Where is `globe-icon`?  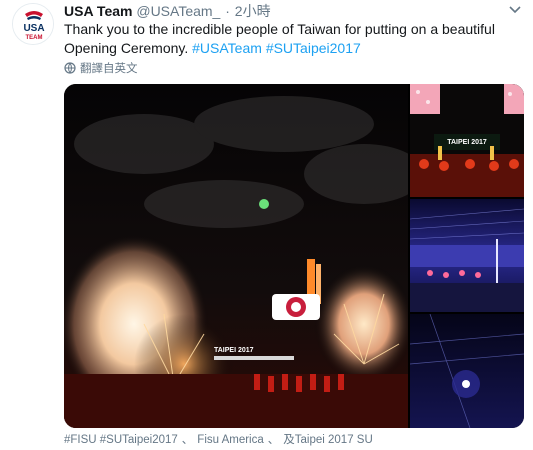
globe-icon is located at coordinates (70, 68).